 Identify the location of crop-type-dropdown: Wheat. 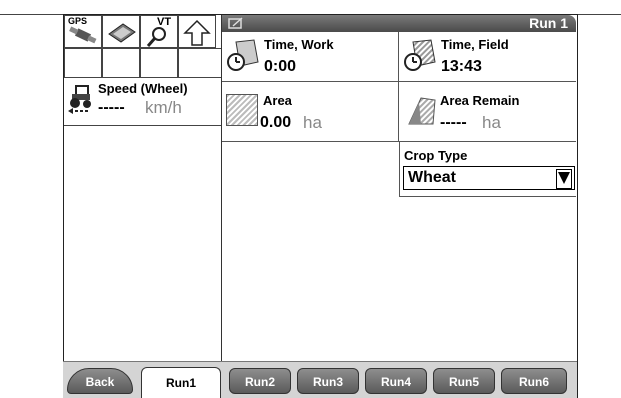
(489, 178).